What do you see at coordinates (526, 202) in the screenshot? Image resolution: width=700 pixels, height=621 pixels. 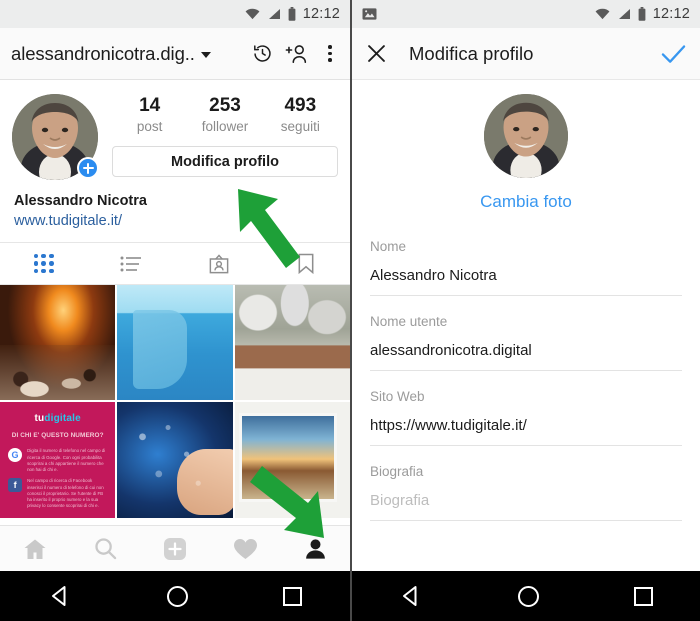 I see `change-photo-button: Cambia foto` at bounding box center [526, 202].